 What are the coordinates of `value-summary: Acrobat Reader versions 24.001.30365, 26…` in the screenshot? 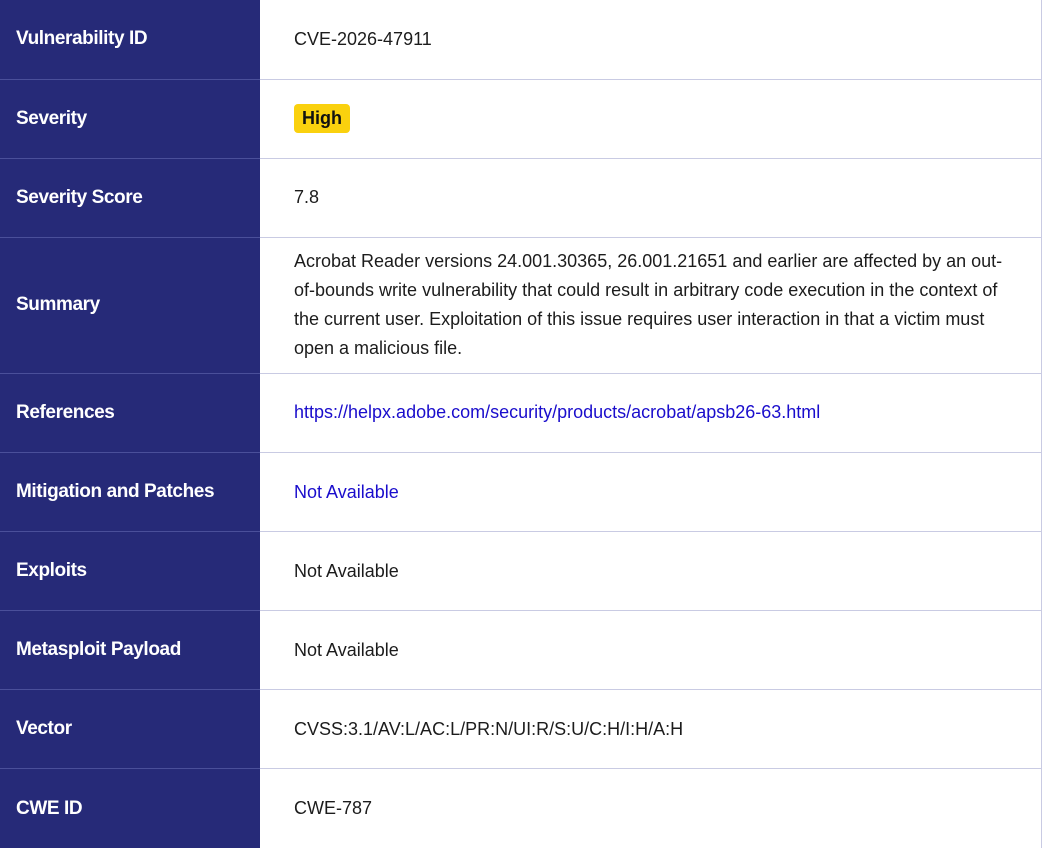 It's located at (651, 305).